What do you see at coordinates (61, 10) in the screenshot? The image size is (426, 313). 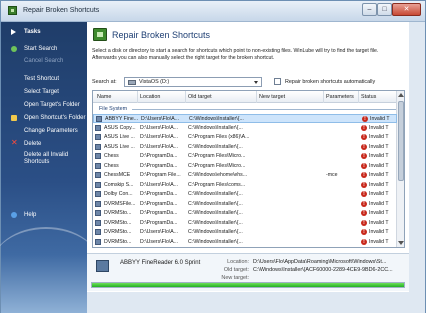 I see `window-title: Repair Broken Shortcuts` at bounding box center [61, 10].